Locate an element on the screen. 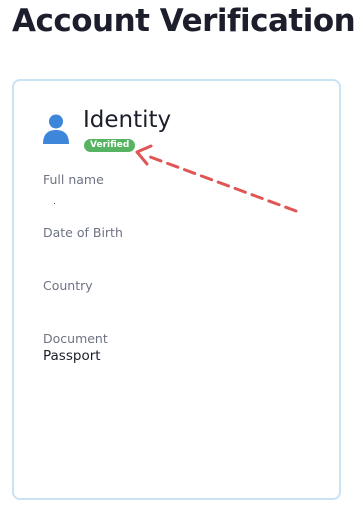  status-badge: Verified is located at coordinates (110, 145).